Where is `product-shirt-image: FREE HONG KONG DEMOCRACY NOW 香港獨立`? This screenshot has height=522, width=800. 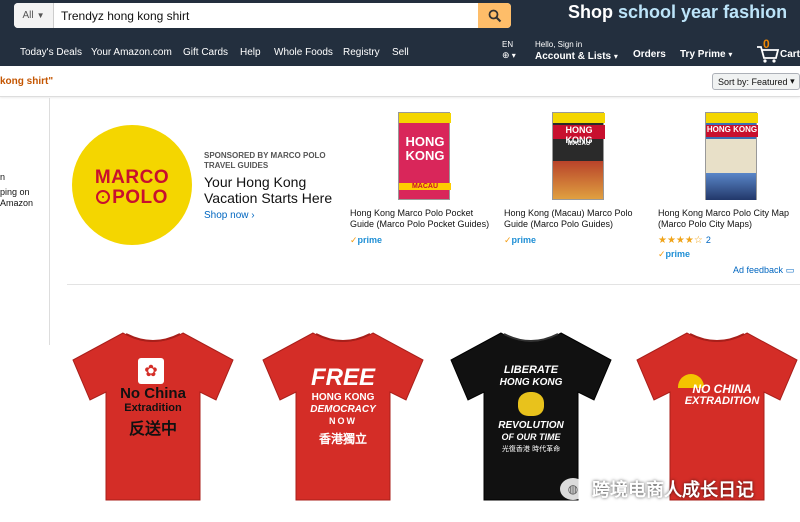 product-shirt-image: FREE HONG KONG DEMOCRACY NOW 香港獨立 is located at coordinates (343, 415).